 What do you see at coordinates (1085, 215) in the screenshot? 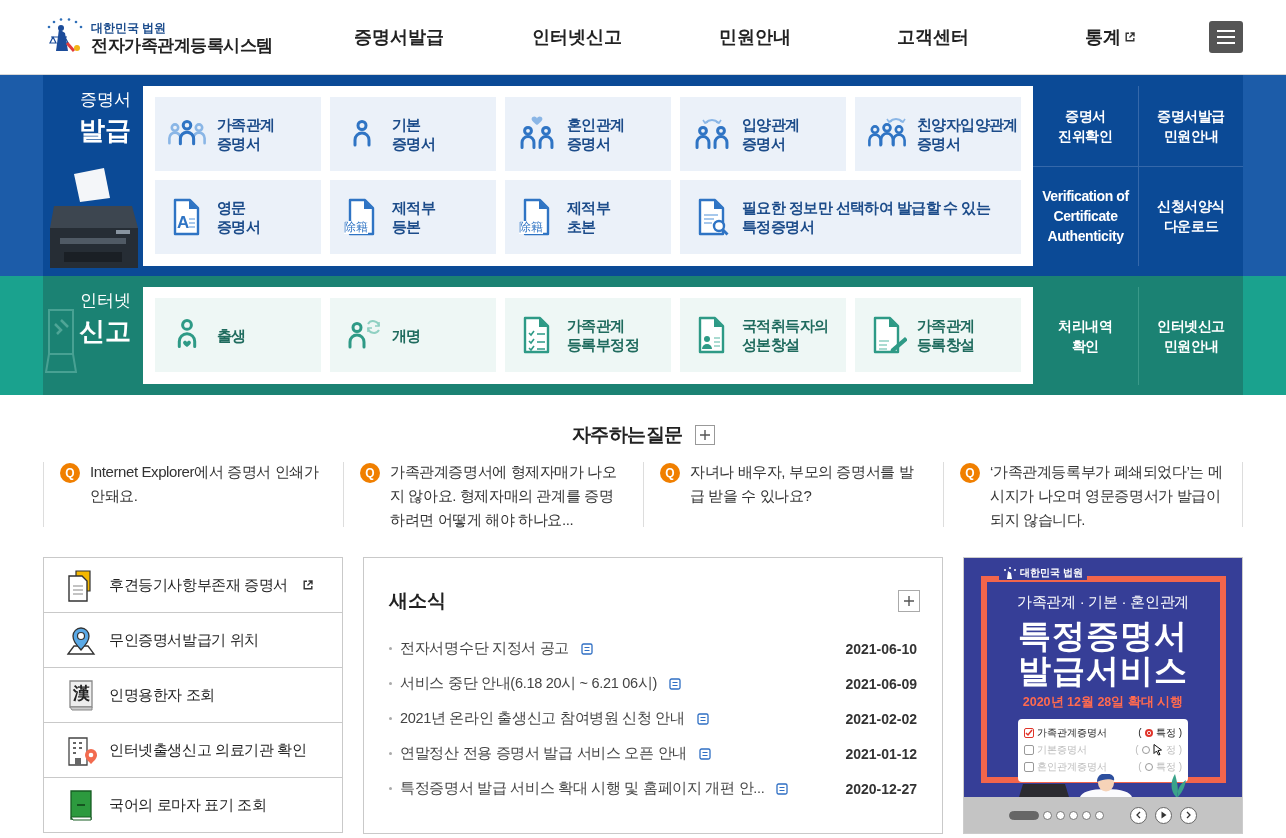
I see `quick-service-link: Verification of Certificate Authenticity` at bounding box center [1085, 215].